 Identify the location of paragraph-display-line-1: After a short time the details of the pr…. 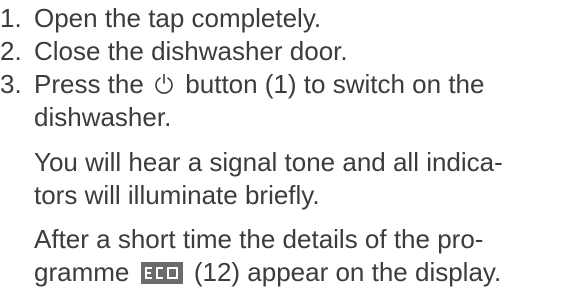
(259, 239).